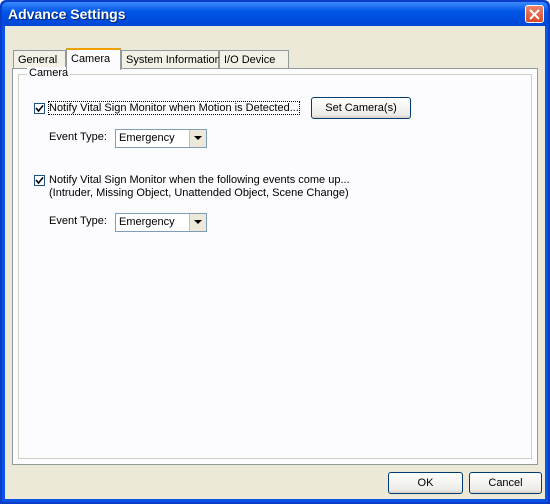 This screenshot has height=504, width=550. I want to click on motion-event-type-select: Emergency, so click(161, 138).